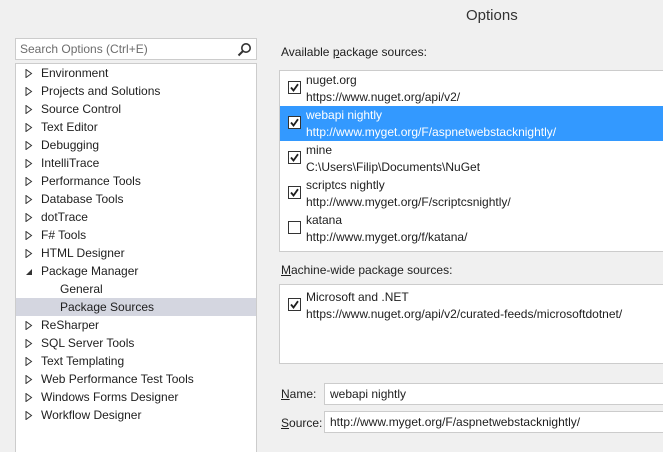  Describe the element at coordinates (383, 97) in the screenshot. I see `source-url: https://www.nuget.org/api/v2/` at that location.